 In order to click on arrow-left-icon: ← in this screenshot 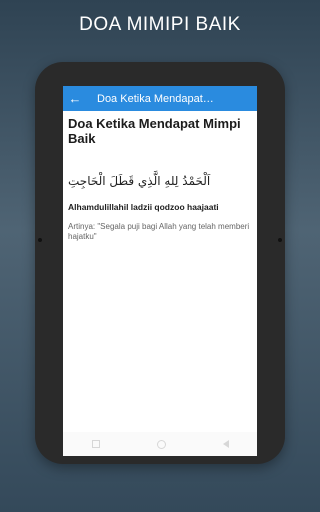, I will do `click(75, 98)`.